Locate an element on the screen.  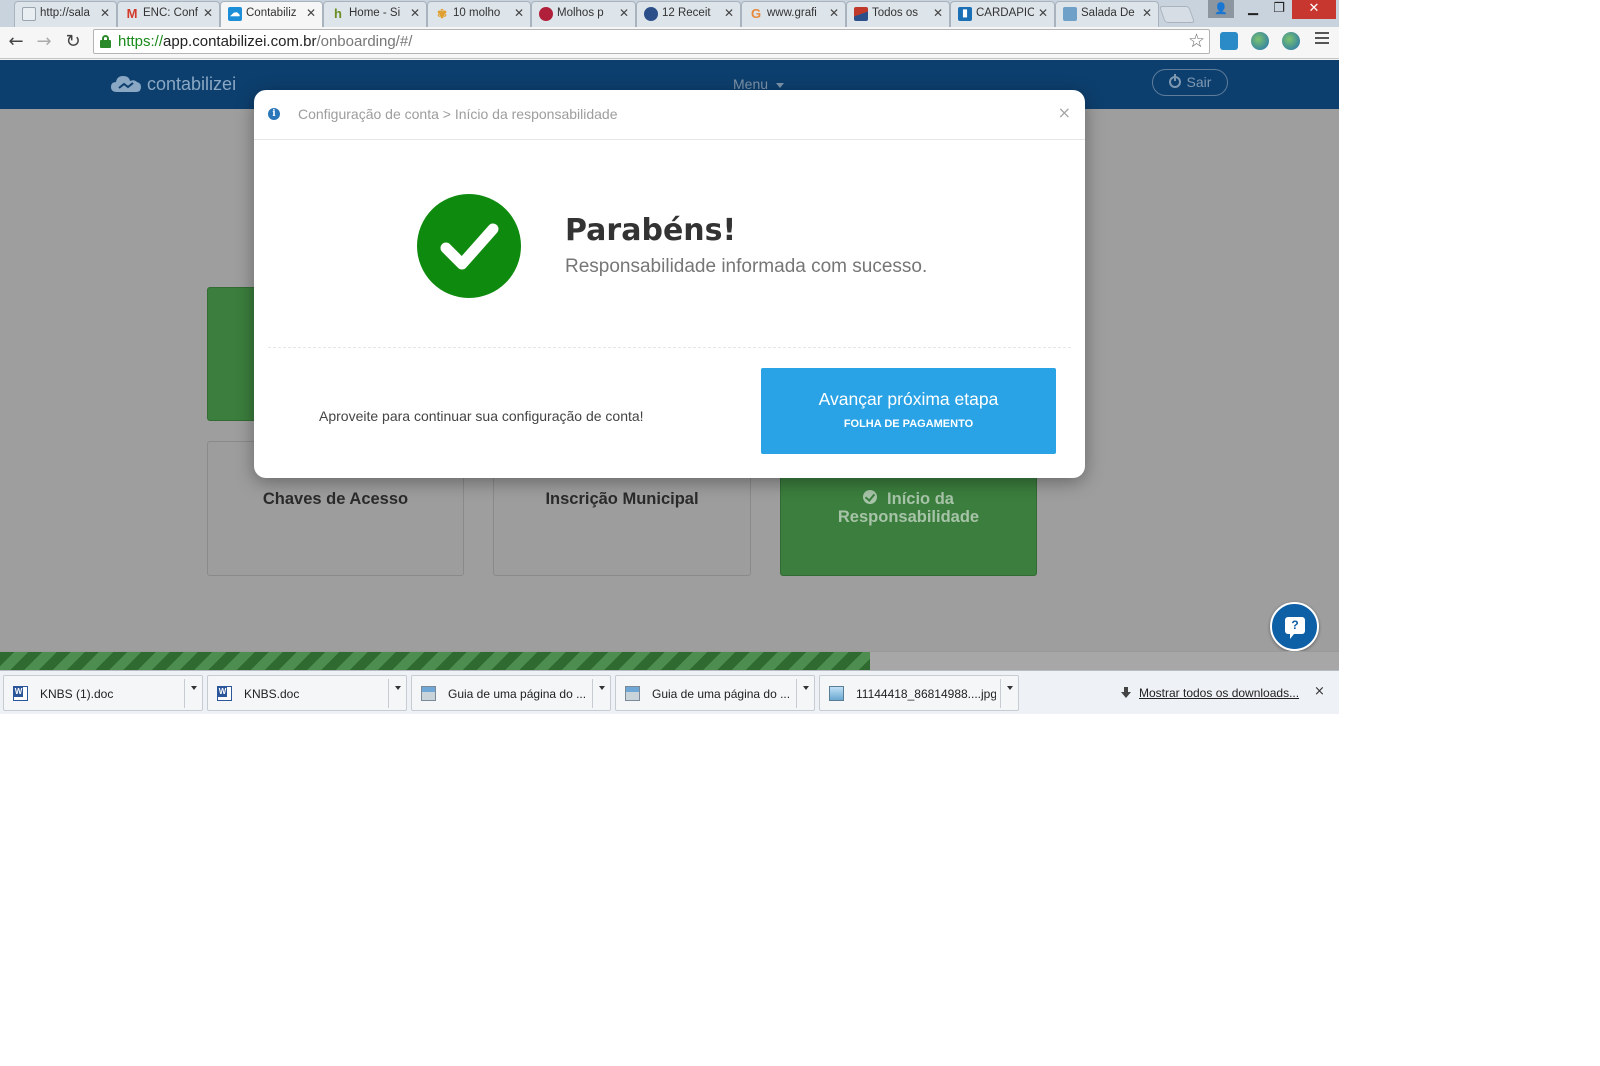
tab-2: ☁ Contabiliz ✕ is located at coordinates (271, 14).